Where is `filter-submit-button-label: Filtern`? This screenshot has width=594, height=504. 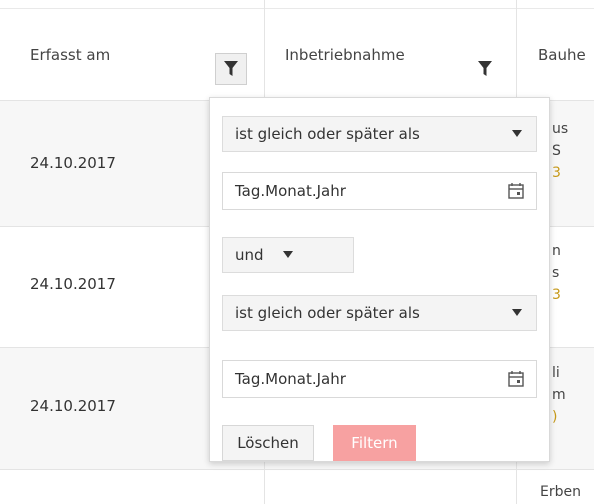
filter-submit-button-label: Filtern is located at coordinates (374, 443).